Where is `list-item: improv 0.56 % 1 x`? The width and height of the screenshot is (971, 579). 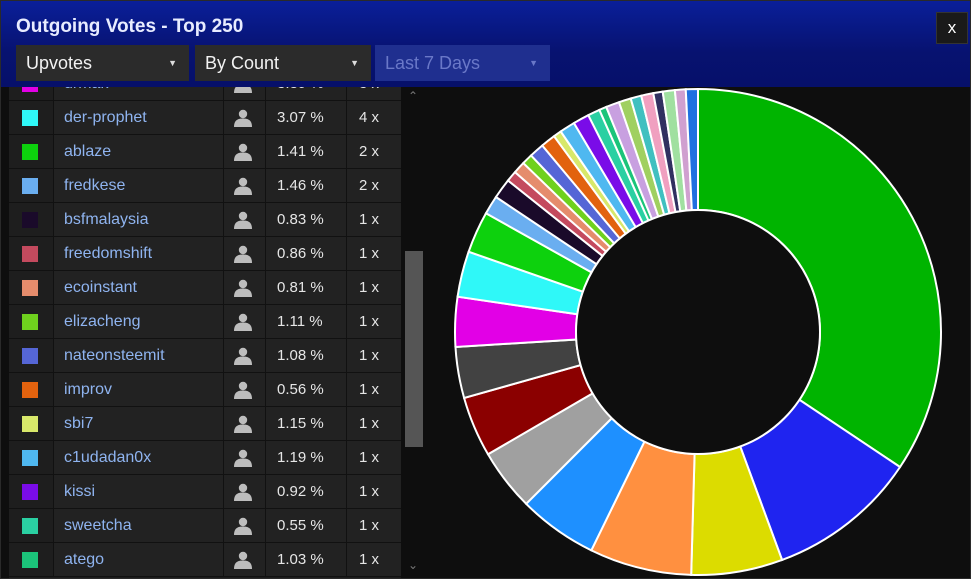
list-item: improv 0.56 % 1 x is located at coordinates (205, 390).